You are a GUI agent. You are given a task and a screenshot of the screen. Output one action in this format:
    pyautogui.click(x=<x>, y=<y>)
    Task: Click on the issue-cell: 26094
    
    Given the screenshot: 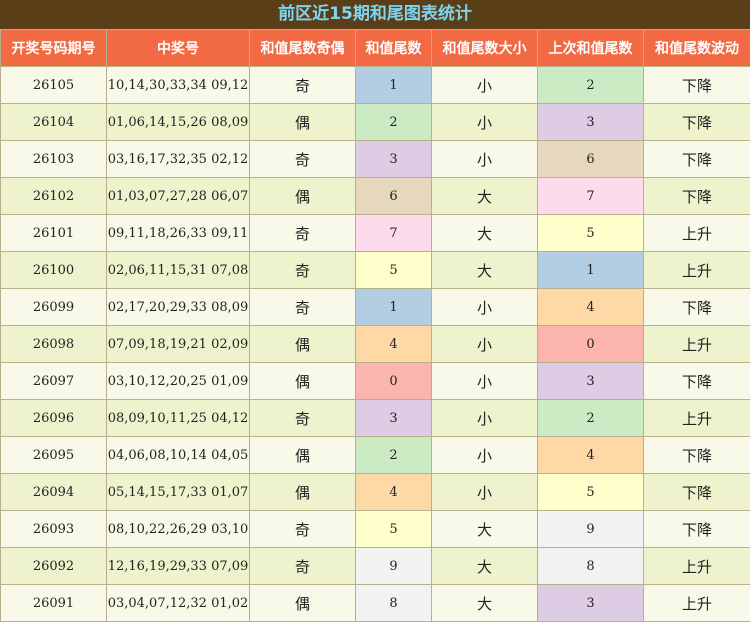 What is the action you would take?
    pyautogui.click(x=53, y=492)
    